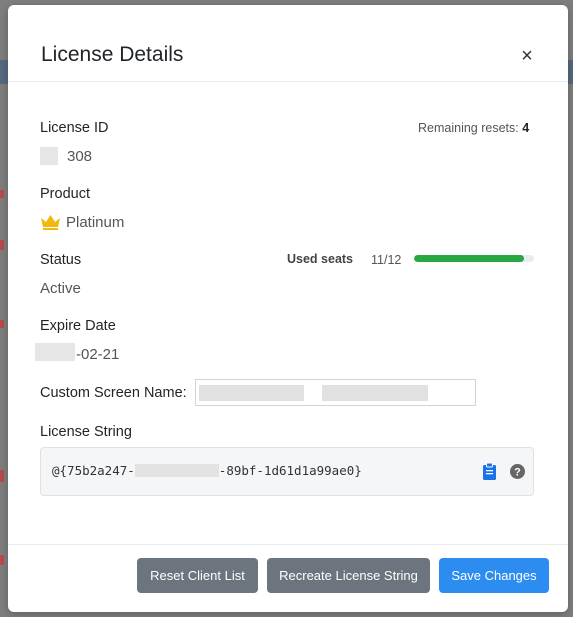  I want to click on product-value: Platinum, so click(95, 222).